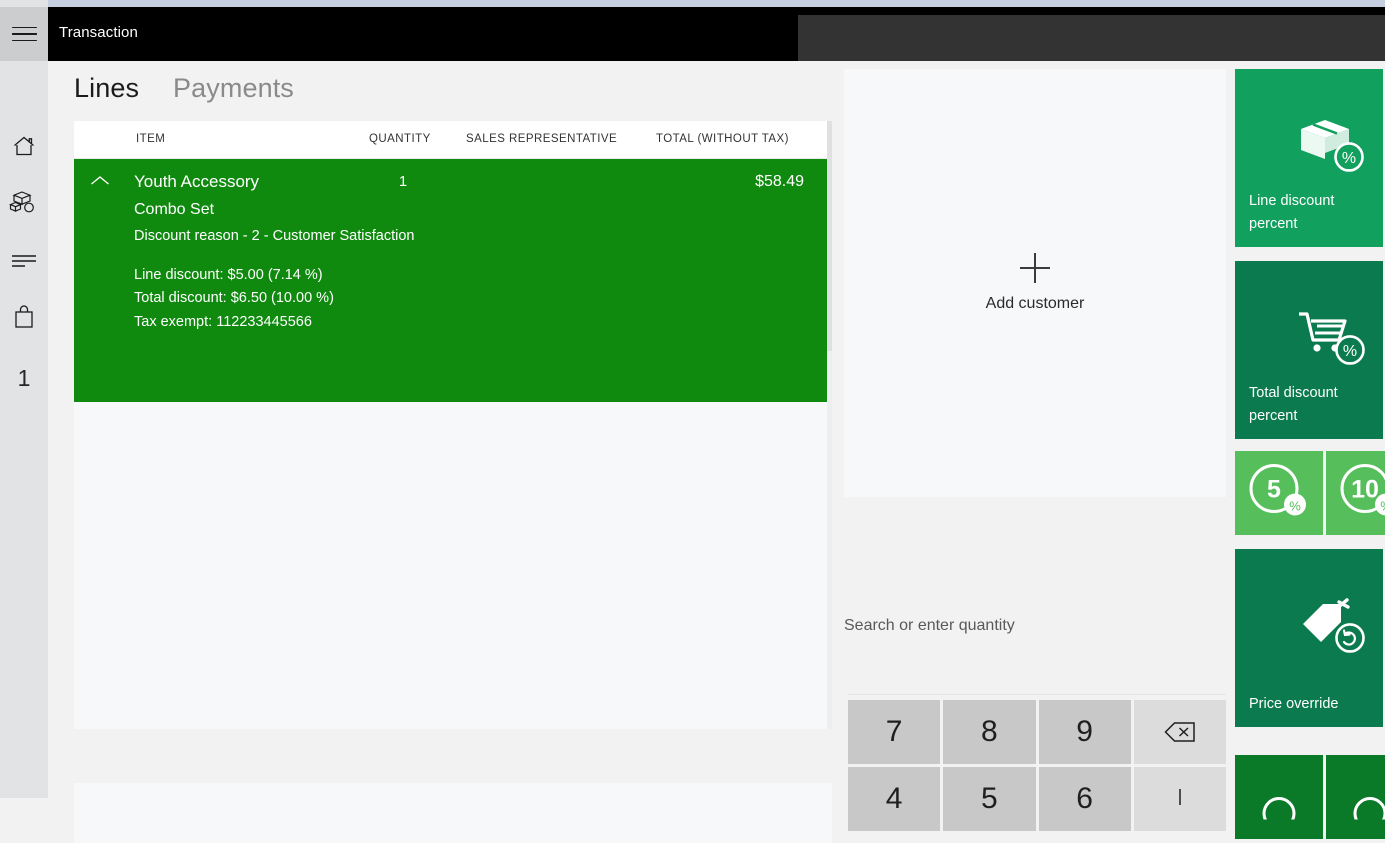  I want to click on enter-icon, so click(1180, 799).